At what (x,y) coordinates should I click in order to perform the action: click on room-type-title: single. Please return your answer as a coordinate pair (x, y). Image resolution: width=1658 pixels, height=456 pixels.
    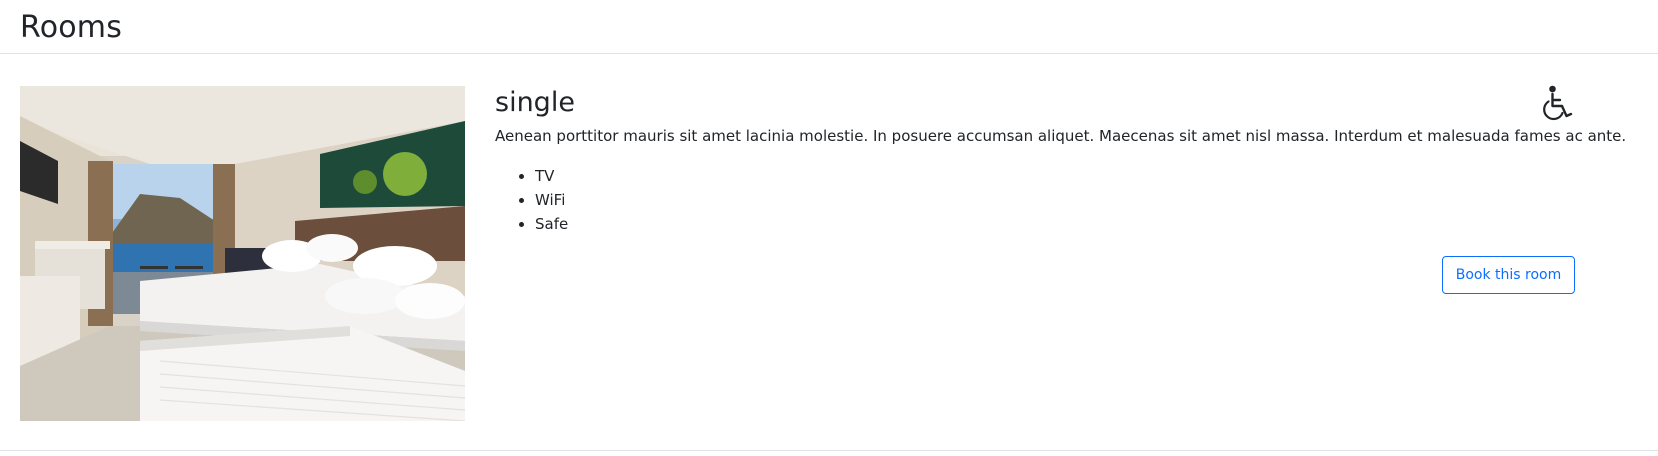
    Looking at the image, I should click on (535, 102).